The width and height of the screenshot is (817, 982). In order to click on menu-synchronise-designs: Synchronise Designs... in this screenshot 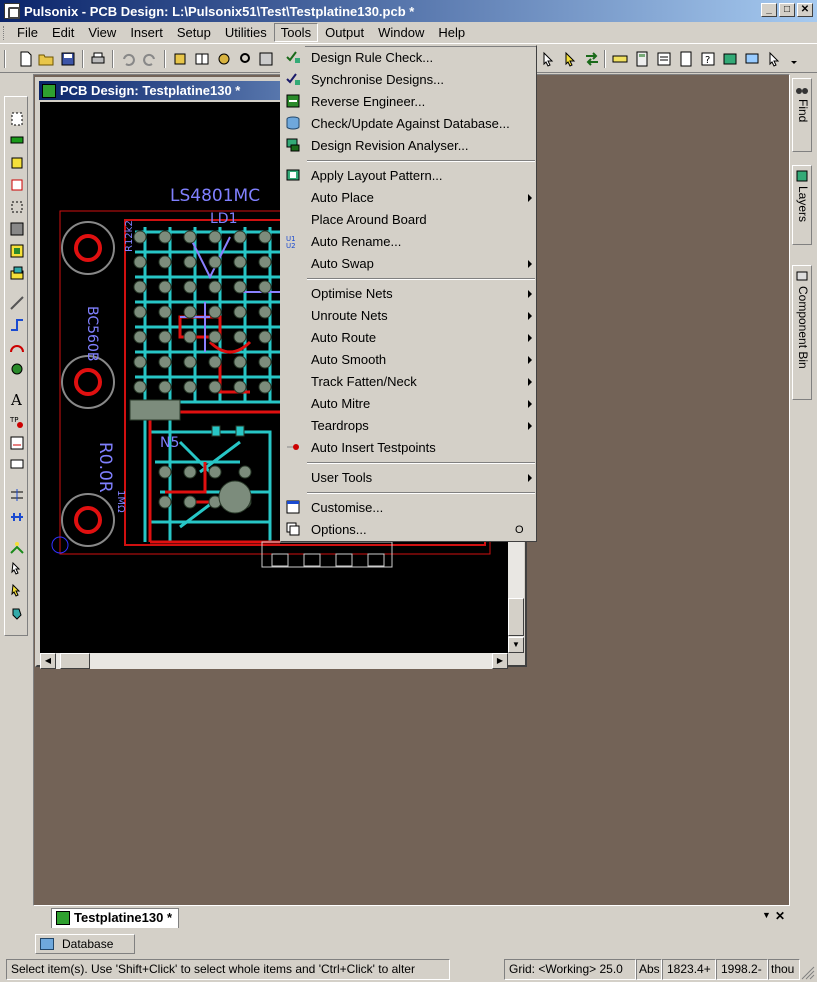, I will do `click(377, 80)`.